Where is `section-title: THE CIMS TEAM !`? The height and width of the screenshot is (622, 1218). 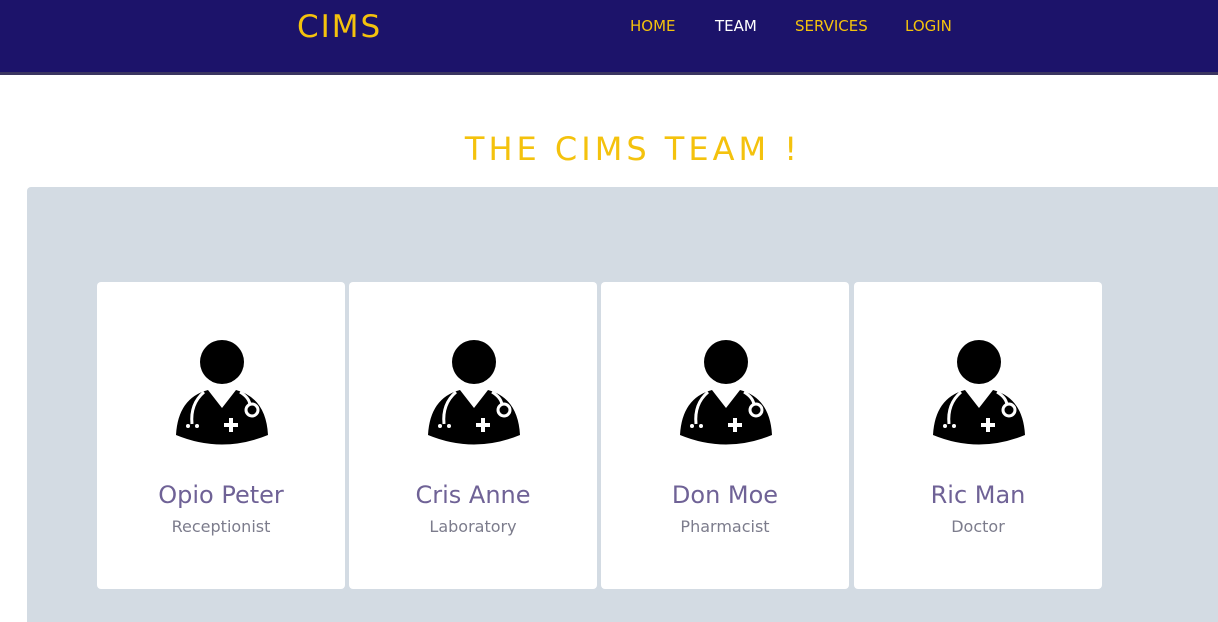
section-title: THE CIMS TEAM ! is located at coordinates (633, 149).